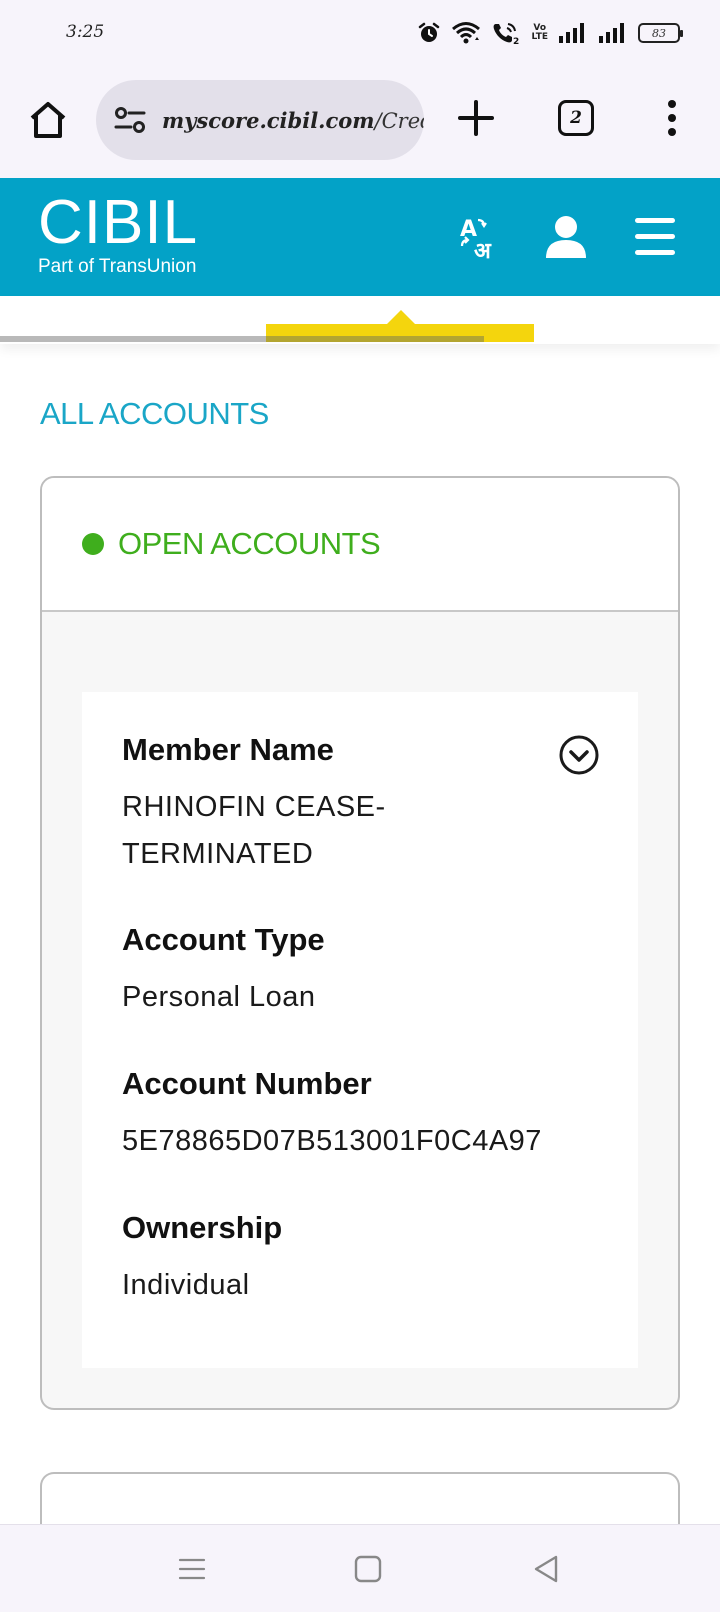 The height and width of the screenshot is (1612, 720). I want to click on progress-track-overlay, so click(375, 339).